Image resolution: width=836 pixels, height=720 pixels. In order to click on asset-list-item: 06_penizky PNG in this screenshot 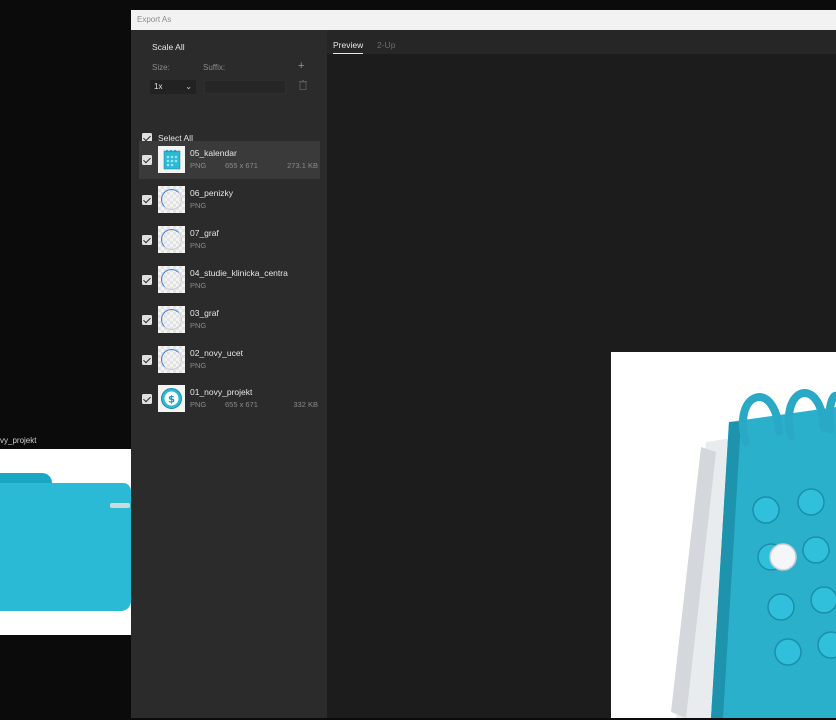, I will do `click(229, 200)`.